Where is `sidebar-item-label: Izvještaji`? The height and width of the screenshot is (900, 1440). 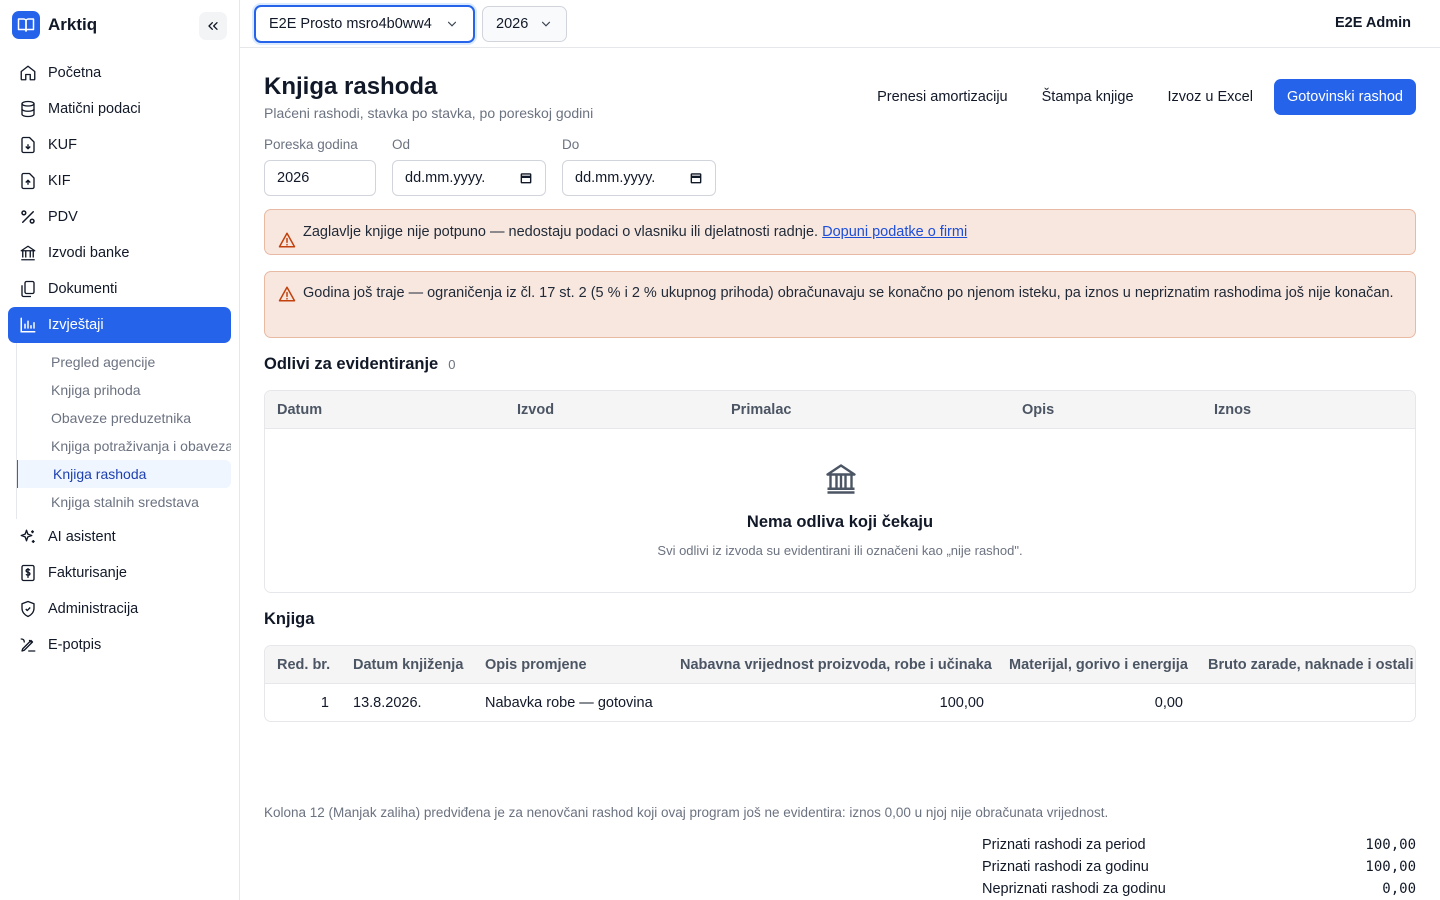 sidebar-item-label: Izvještaji is located at coordinates (76, 325).